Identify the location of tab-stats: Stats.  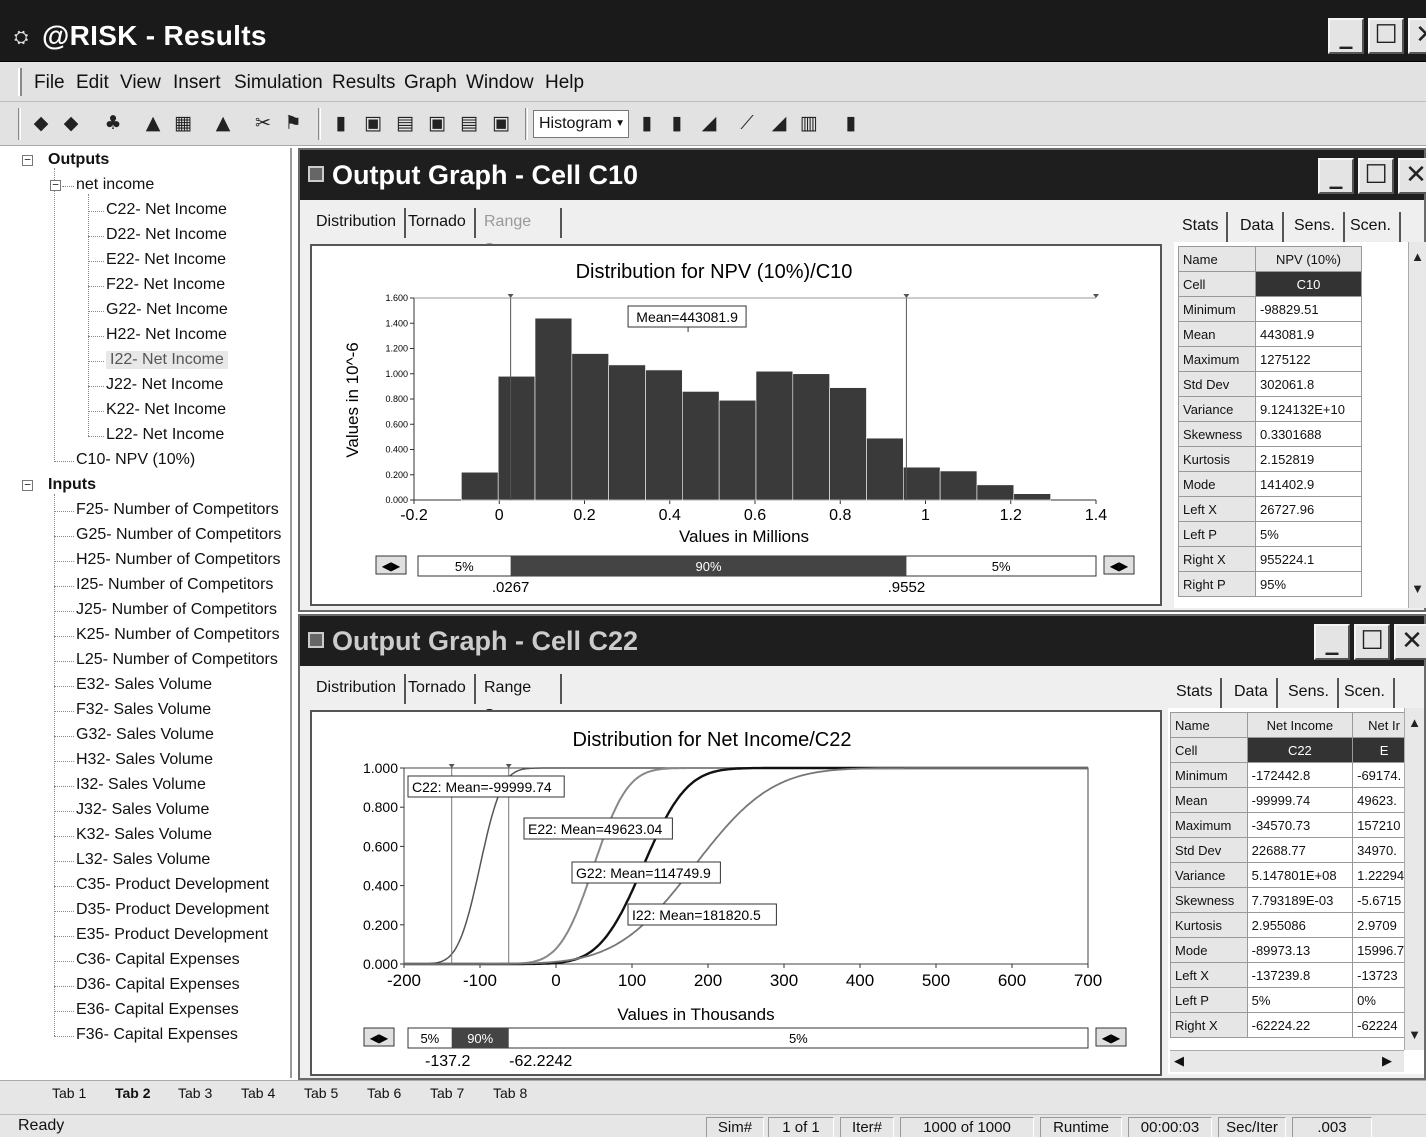
(1195, 693).